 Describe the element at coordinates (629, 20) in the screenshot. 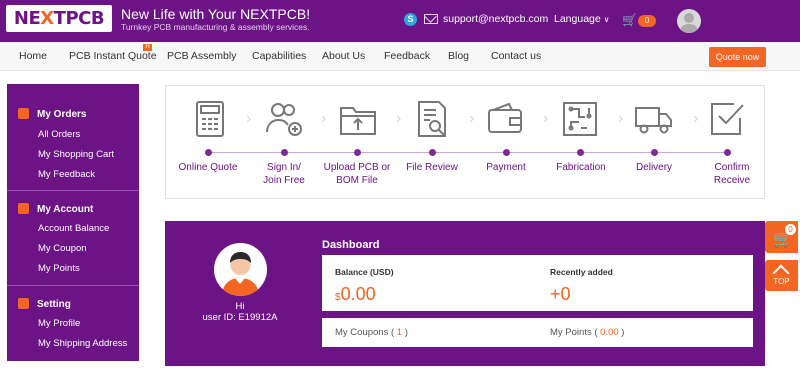

I see `cart-icon: 🛒` at that location.